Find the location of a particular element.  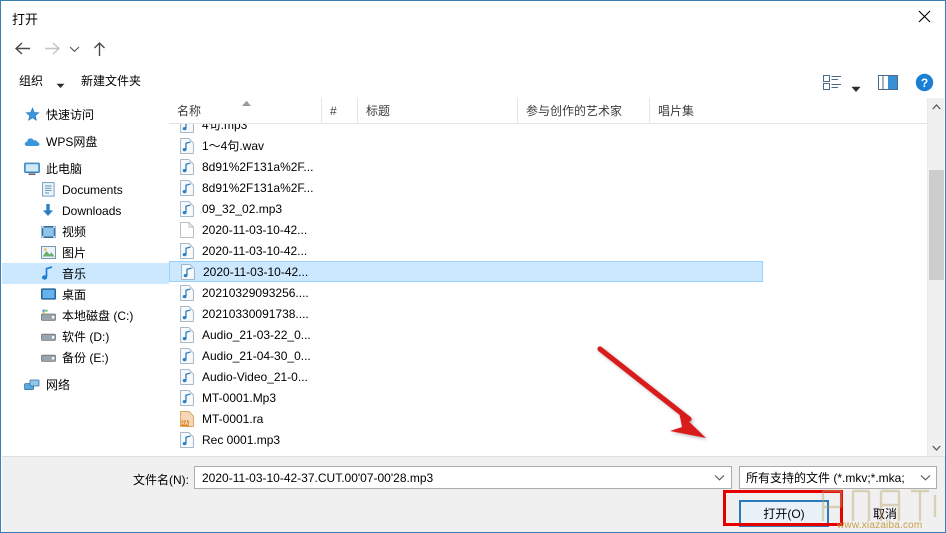

file-type-value: 所有支持的文件 (*.mkv;*.mka; is located at coordinates (825, 478).